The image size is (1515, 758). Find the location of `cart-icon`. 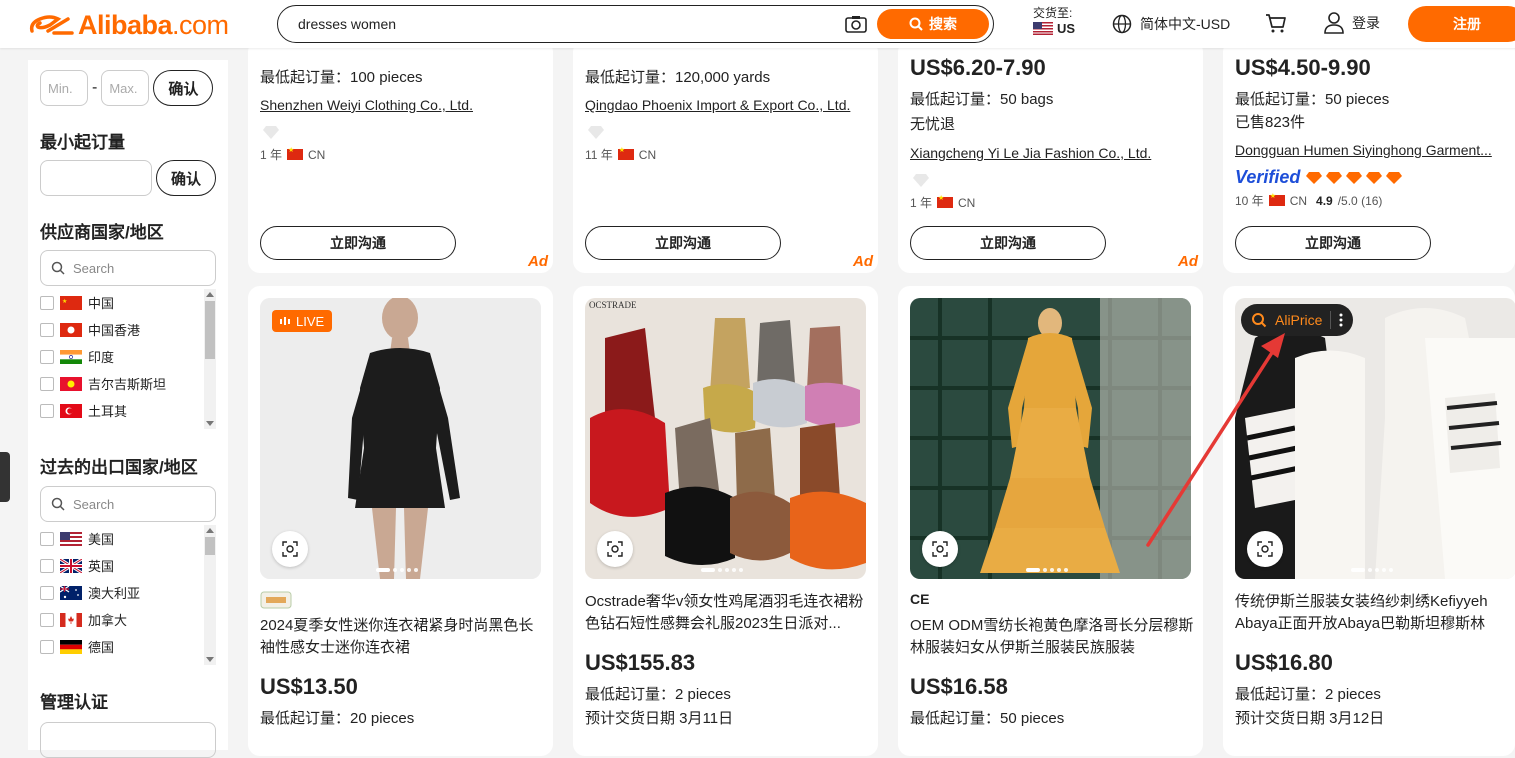

cart-icon is located at coordinates (1276, 23).